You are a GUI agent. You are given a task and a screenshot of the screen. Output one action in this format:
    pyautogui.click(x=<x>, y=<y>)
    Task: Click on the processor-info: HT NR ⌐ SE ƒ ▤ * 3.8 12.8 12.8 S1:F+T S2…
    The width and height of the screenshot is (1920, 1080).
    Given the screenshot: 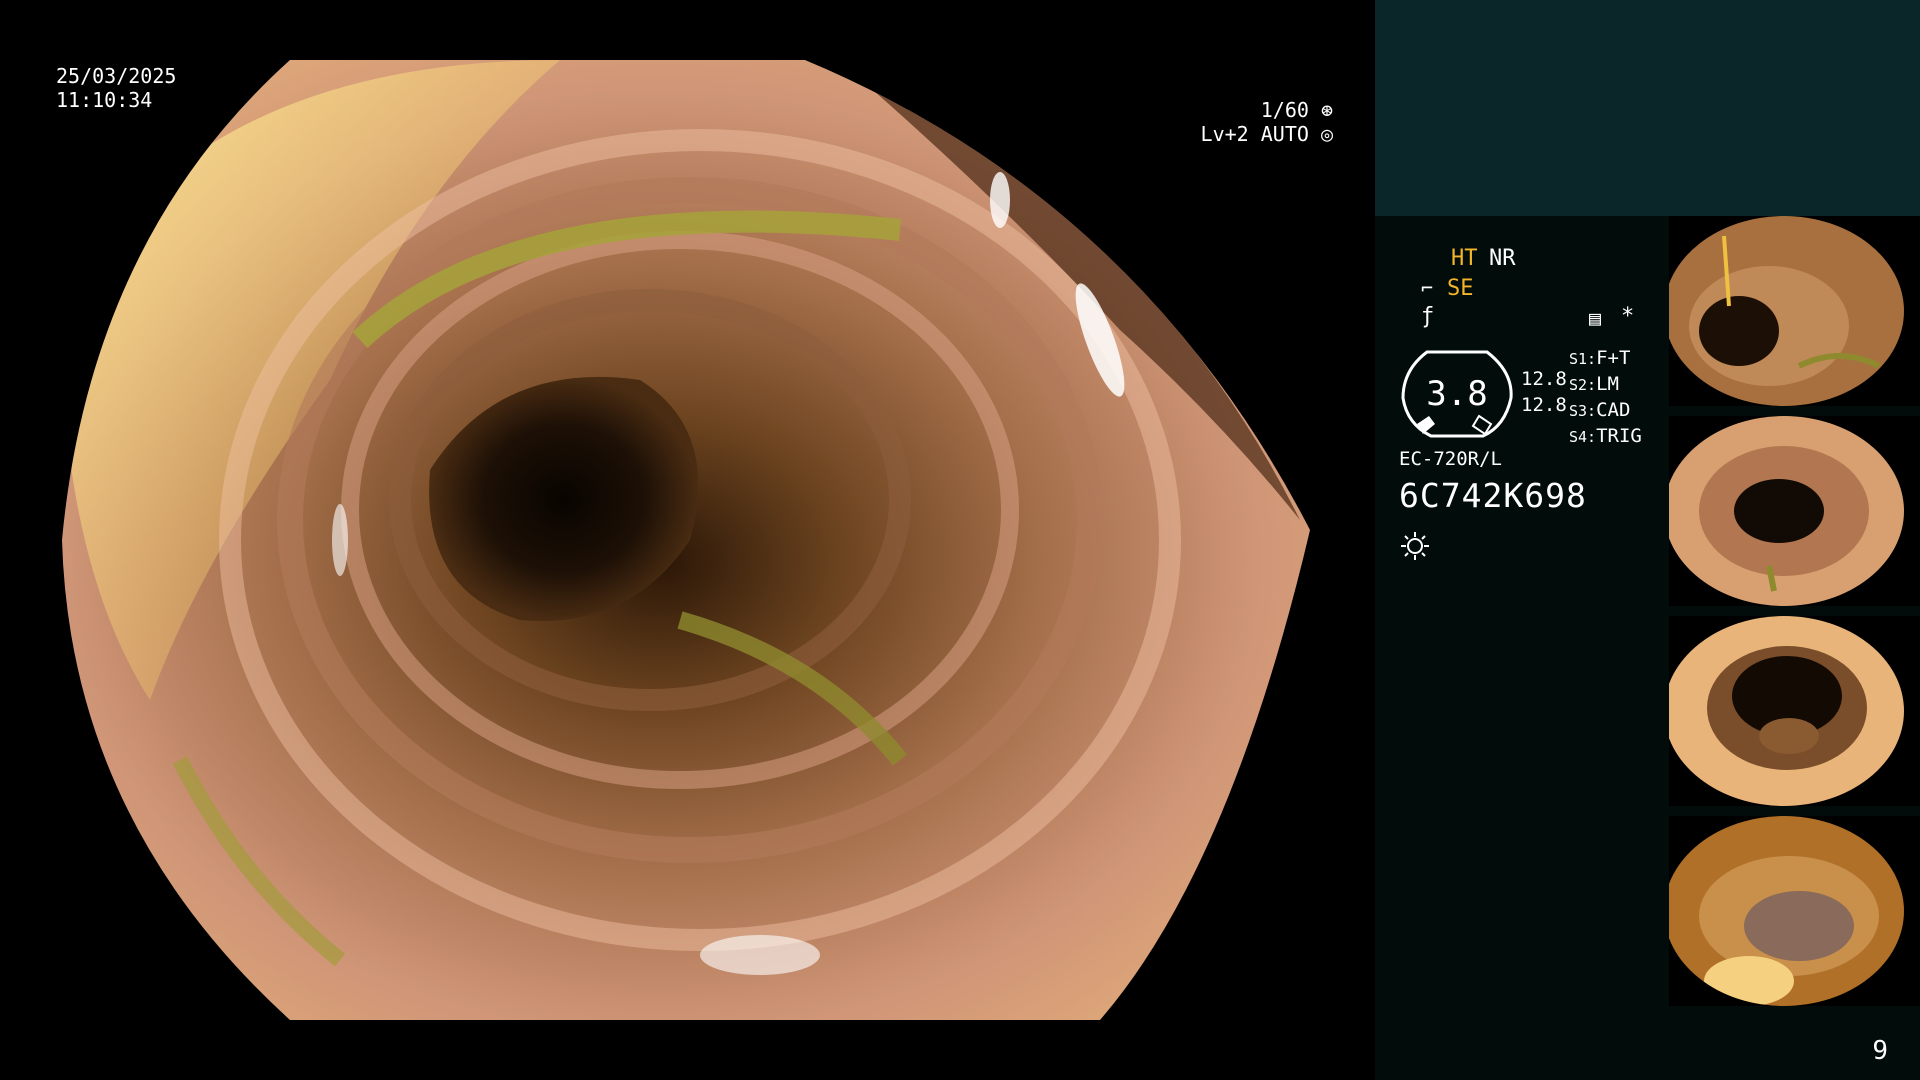 What is the action you would take?
    pyautogui.click(x=1534, y=410)
    